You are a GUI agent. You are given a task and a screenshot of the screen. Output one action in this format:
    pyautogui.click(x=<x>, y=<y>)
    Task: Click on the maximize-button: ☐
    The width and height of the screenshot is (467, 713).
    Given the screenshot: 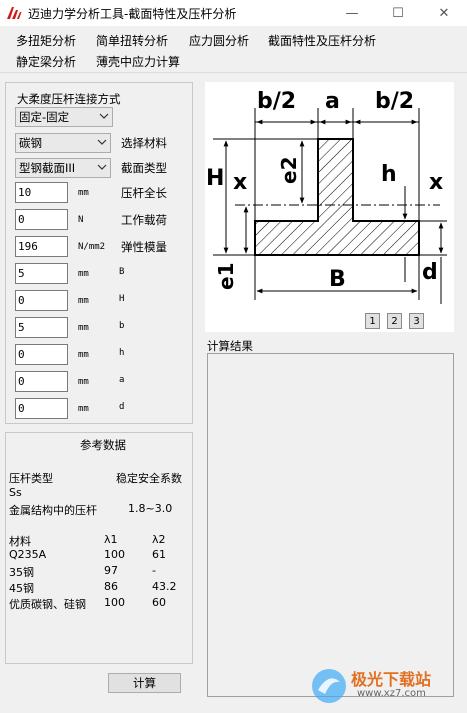 What is the action you would take?
    pyautogui.click(x=398, y=13)
    